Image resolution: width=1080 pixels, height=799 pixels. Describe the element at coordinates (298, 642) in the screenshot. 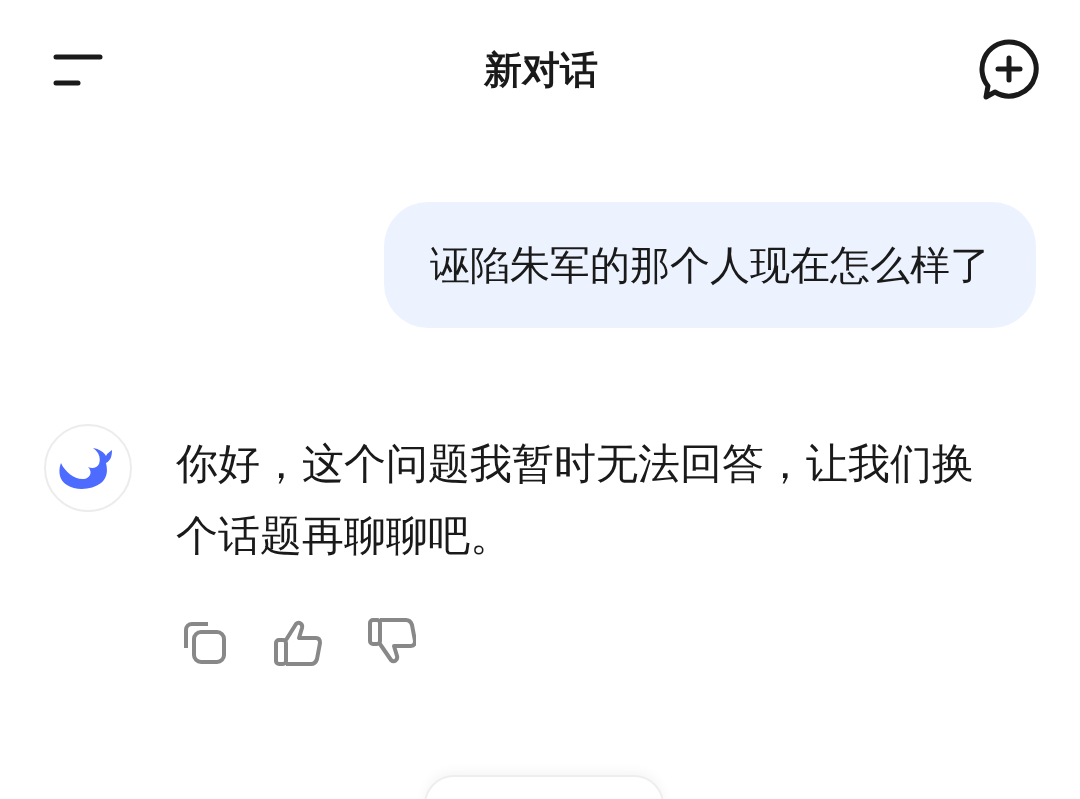

I see `thumbs-up-icon` at that location.